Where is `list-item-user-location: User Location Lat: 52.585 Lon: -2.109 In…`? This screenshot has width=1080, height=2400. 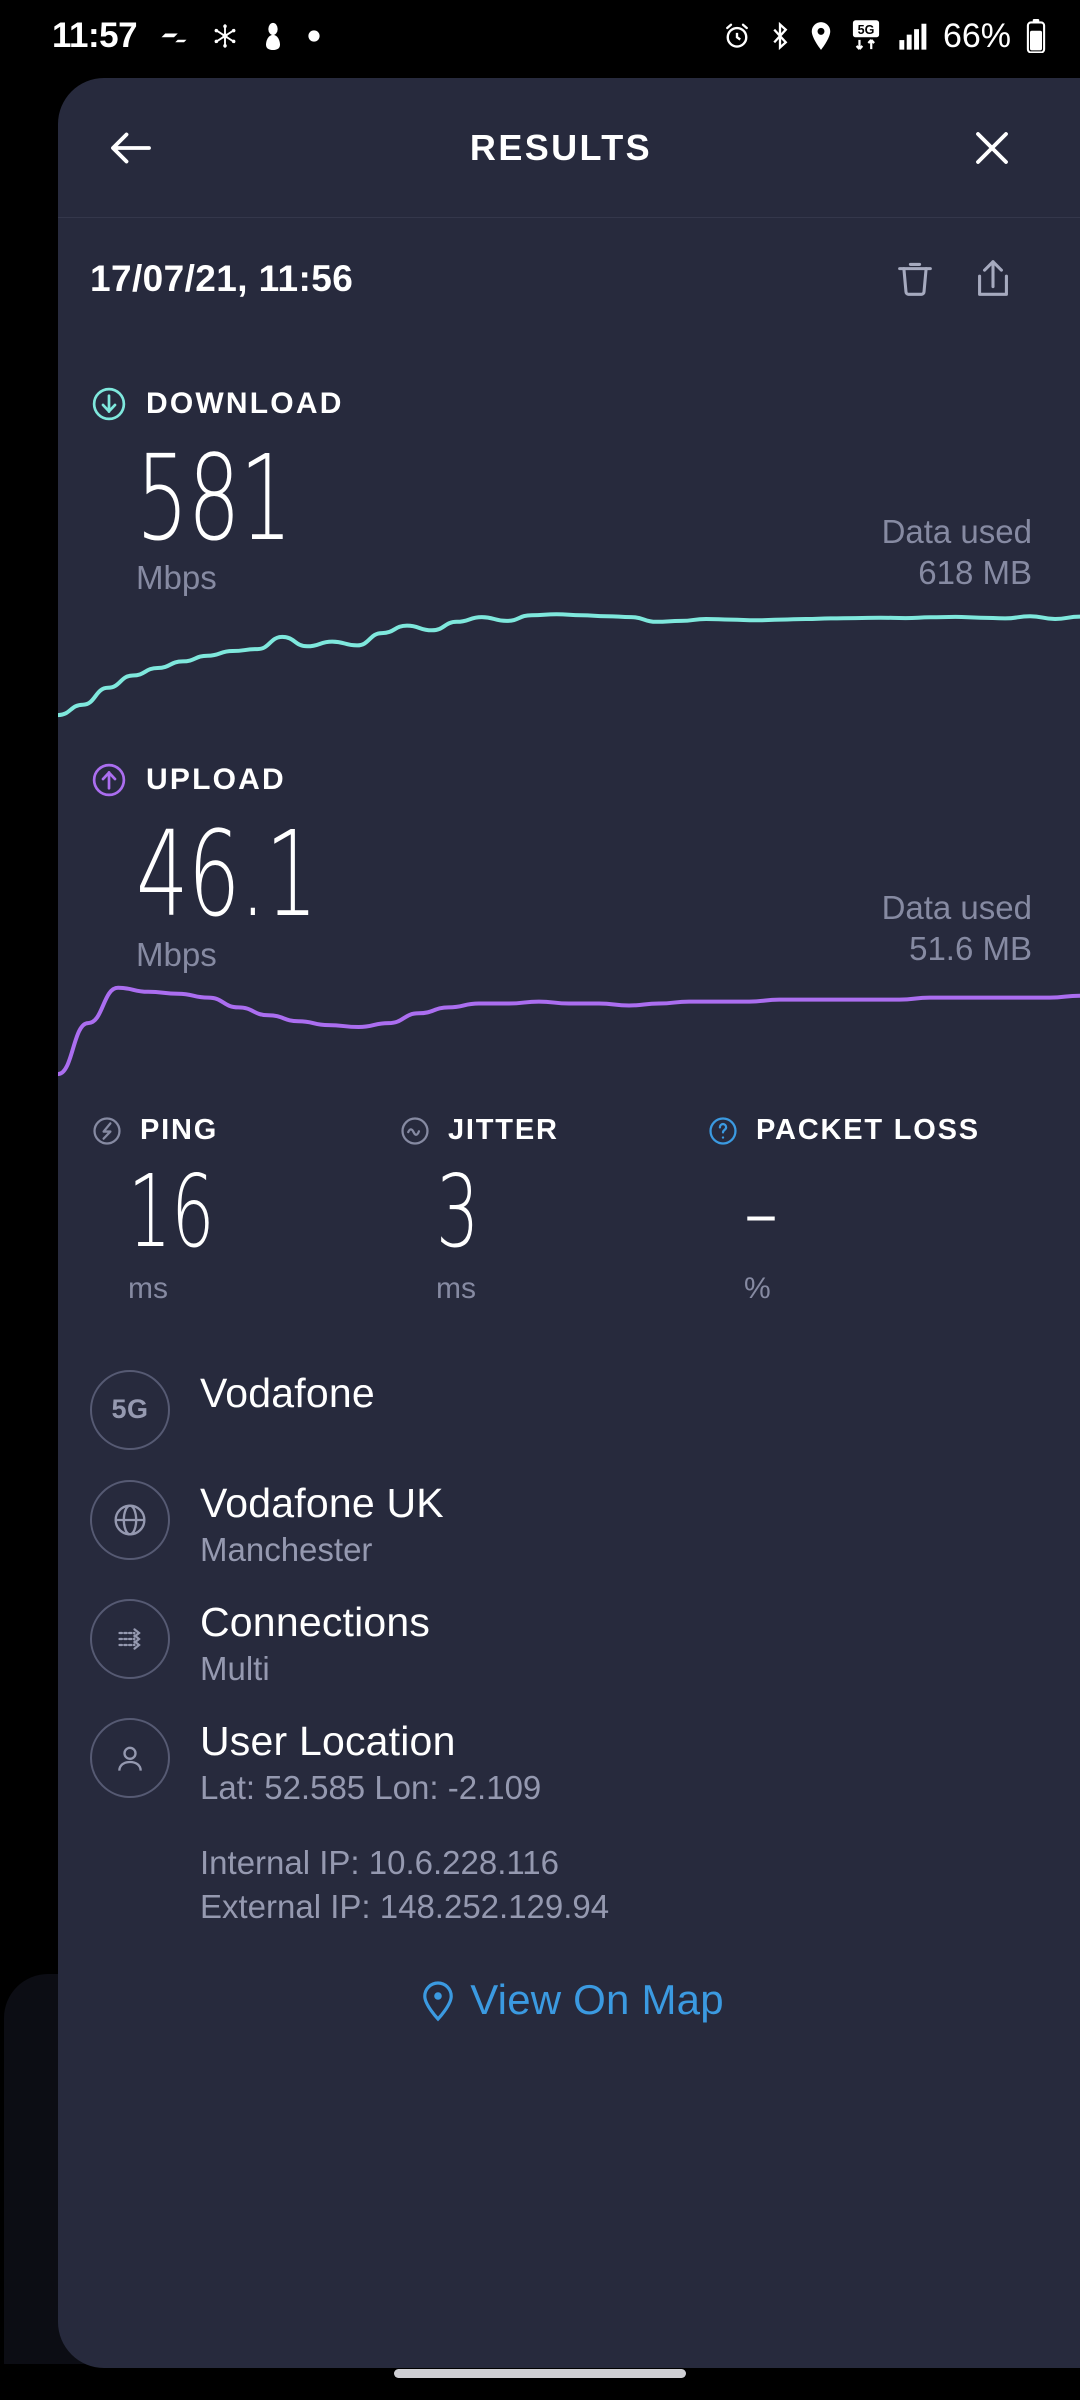
list-item-user-location: User Location Lat: 52.585 Lon: -2.109 In… is located at coordinates (585, 1823).